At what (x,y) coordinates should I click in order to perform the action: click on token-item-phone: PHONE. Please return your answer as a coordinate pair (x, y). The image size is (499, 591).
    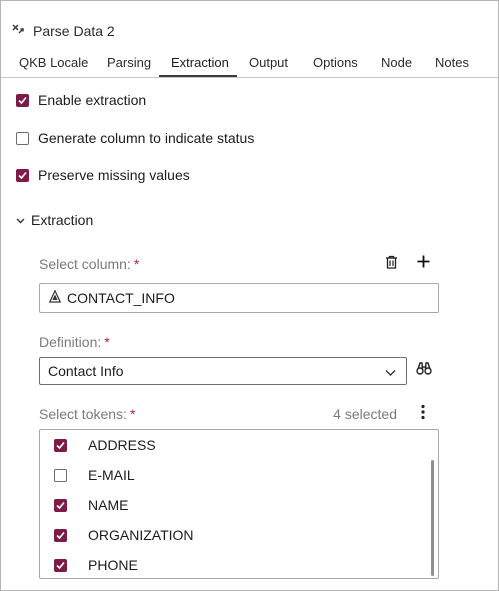
    Looking at the image, I should click on (230, 564).